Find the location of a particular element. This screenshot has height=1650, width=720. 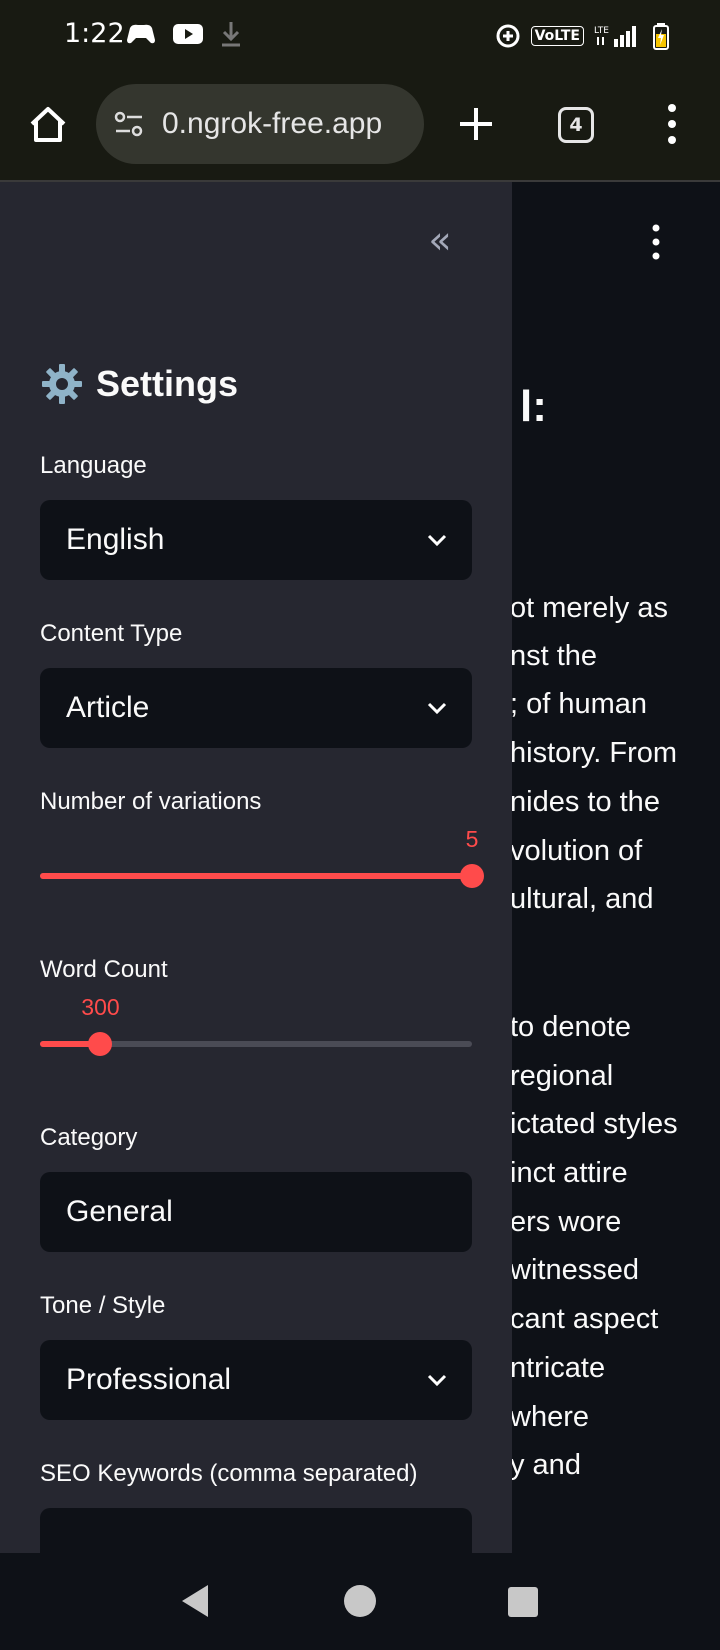

system-nav-bar is located at coordinates (360, 1601).